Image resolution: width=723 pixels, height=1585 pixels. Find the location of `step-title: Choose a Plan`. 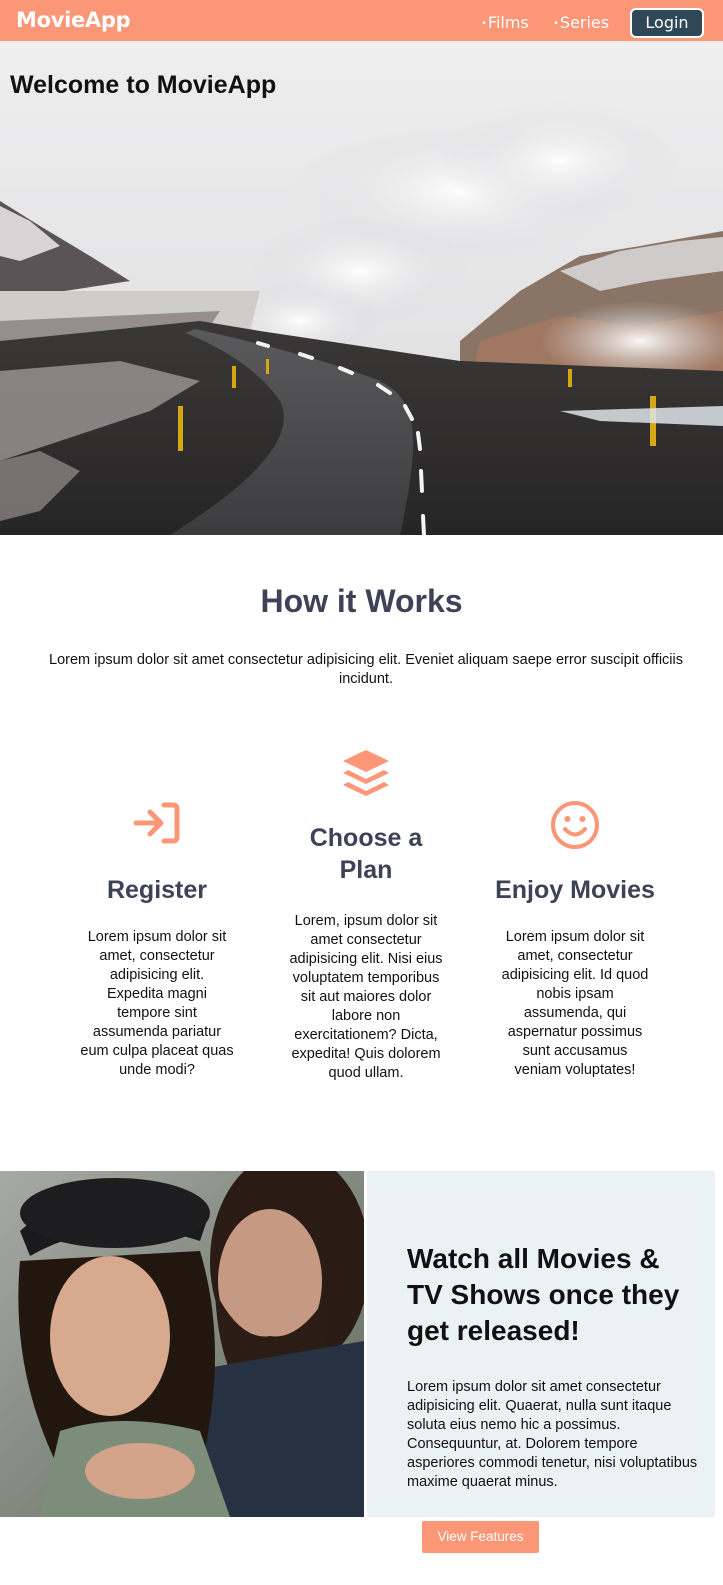

step-title: Choose a Plan is located at coordinates (366, 854).